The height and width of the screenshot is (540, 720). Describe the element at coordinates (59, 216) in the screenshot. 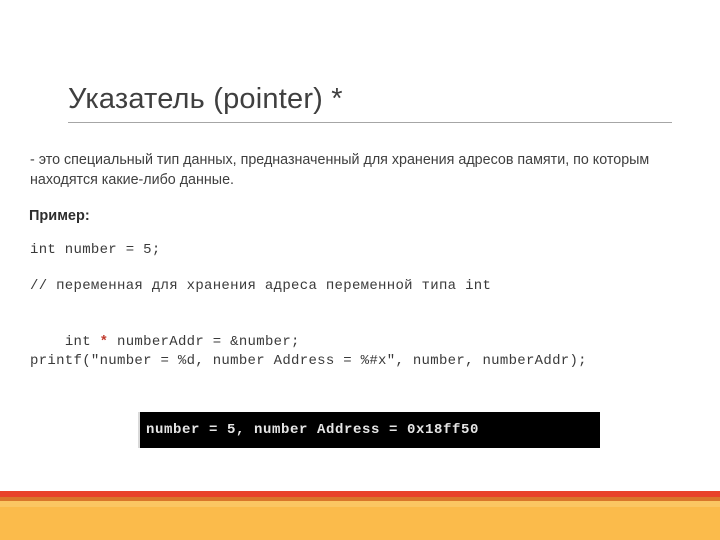

I see `example-heading: Пример:` at that location.